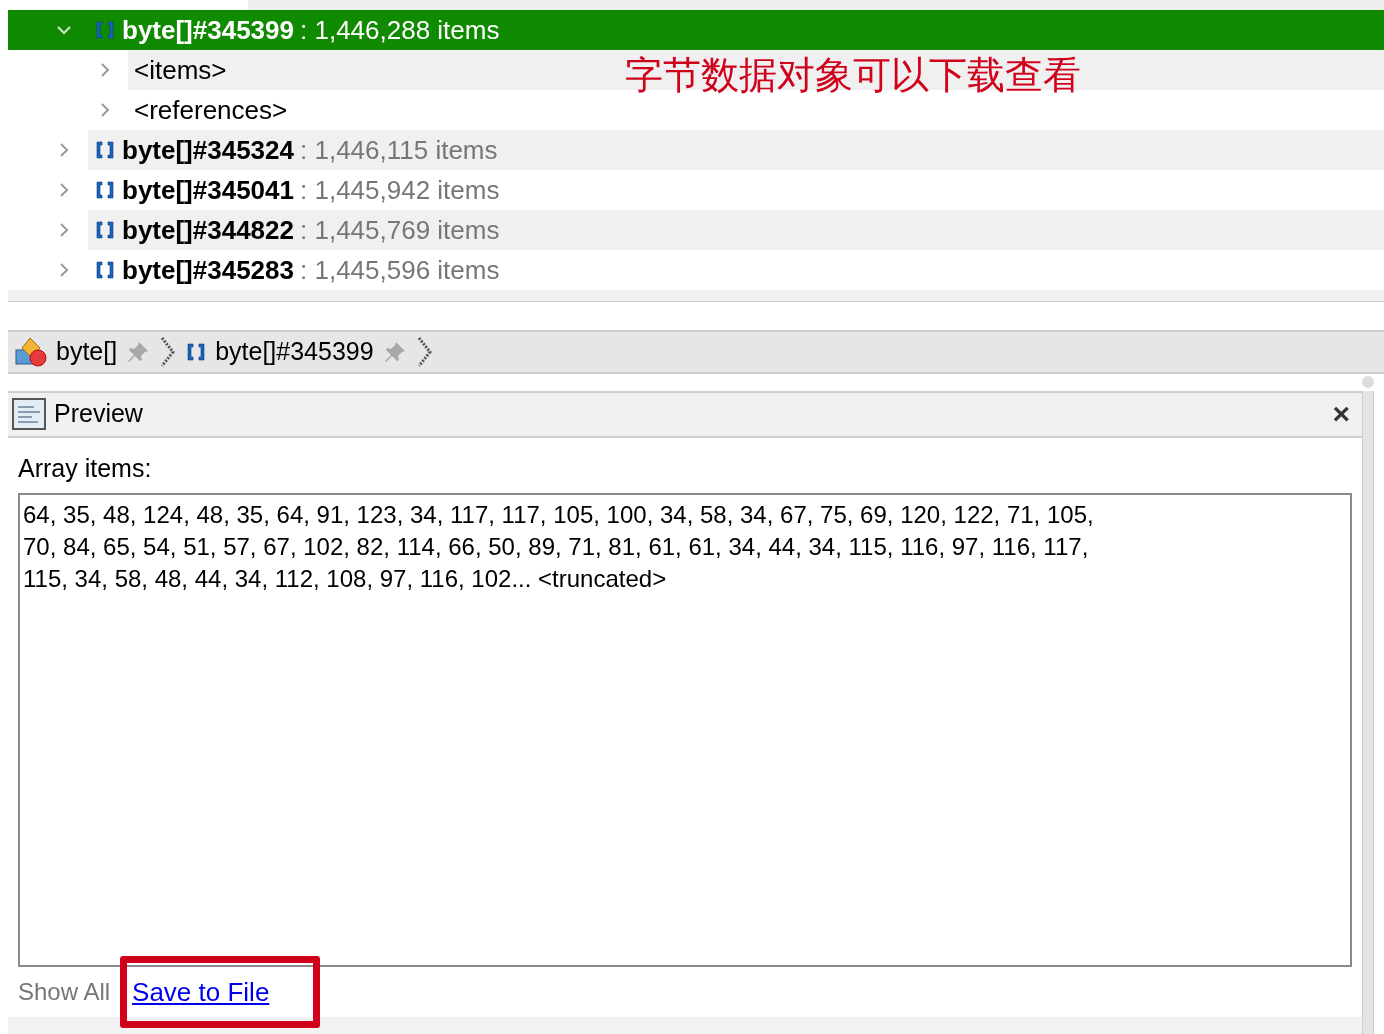 The image size is (1384, 1034). What do you see at coordinates (29, 414) in the screenshot?
I see `document-icon` at bounding box center [29, 414].